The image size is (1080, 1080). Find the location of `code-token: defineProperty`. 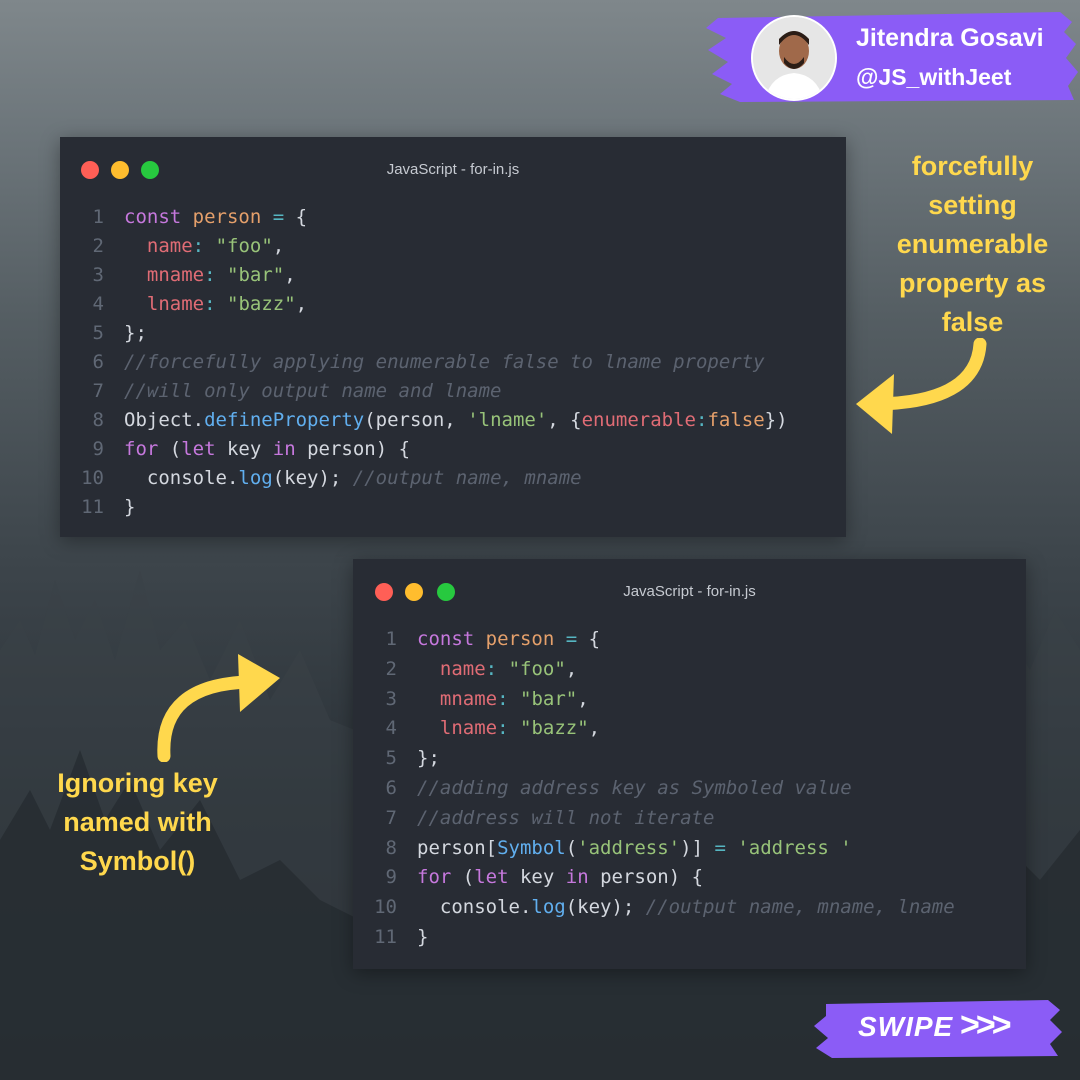

code-token: defineProperty is located at coordinates (284, 420).